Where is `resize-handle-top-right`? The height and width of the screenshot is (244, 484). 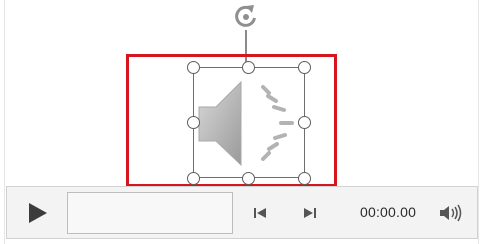
resize-handle-top-right is located at coordinates (304, 67).